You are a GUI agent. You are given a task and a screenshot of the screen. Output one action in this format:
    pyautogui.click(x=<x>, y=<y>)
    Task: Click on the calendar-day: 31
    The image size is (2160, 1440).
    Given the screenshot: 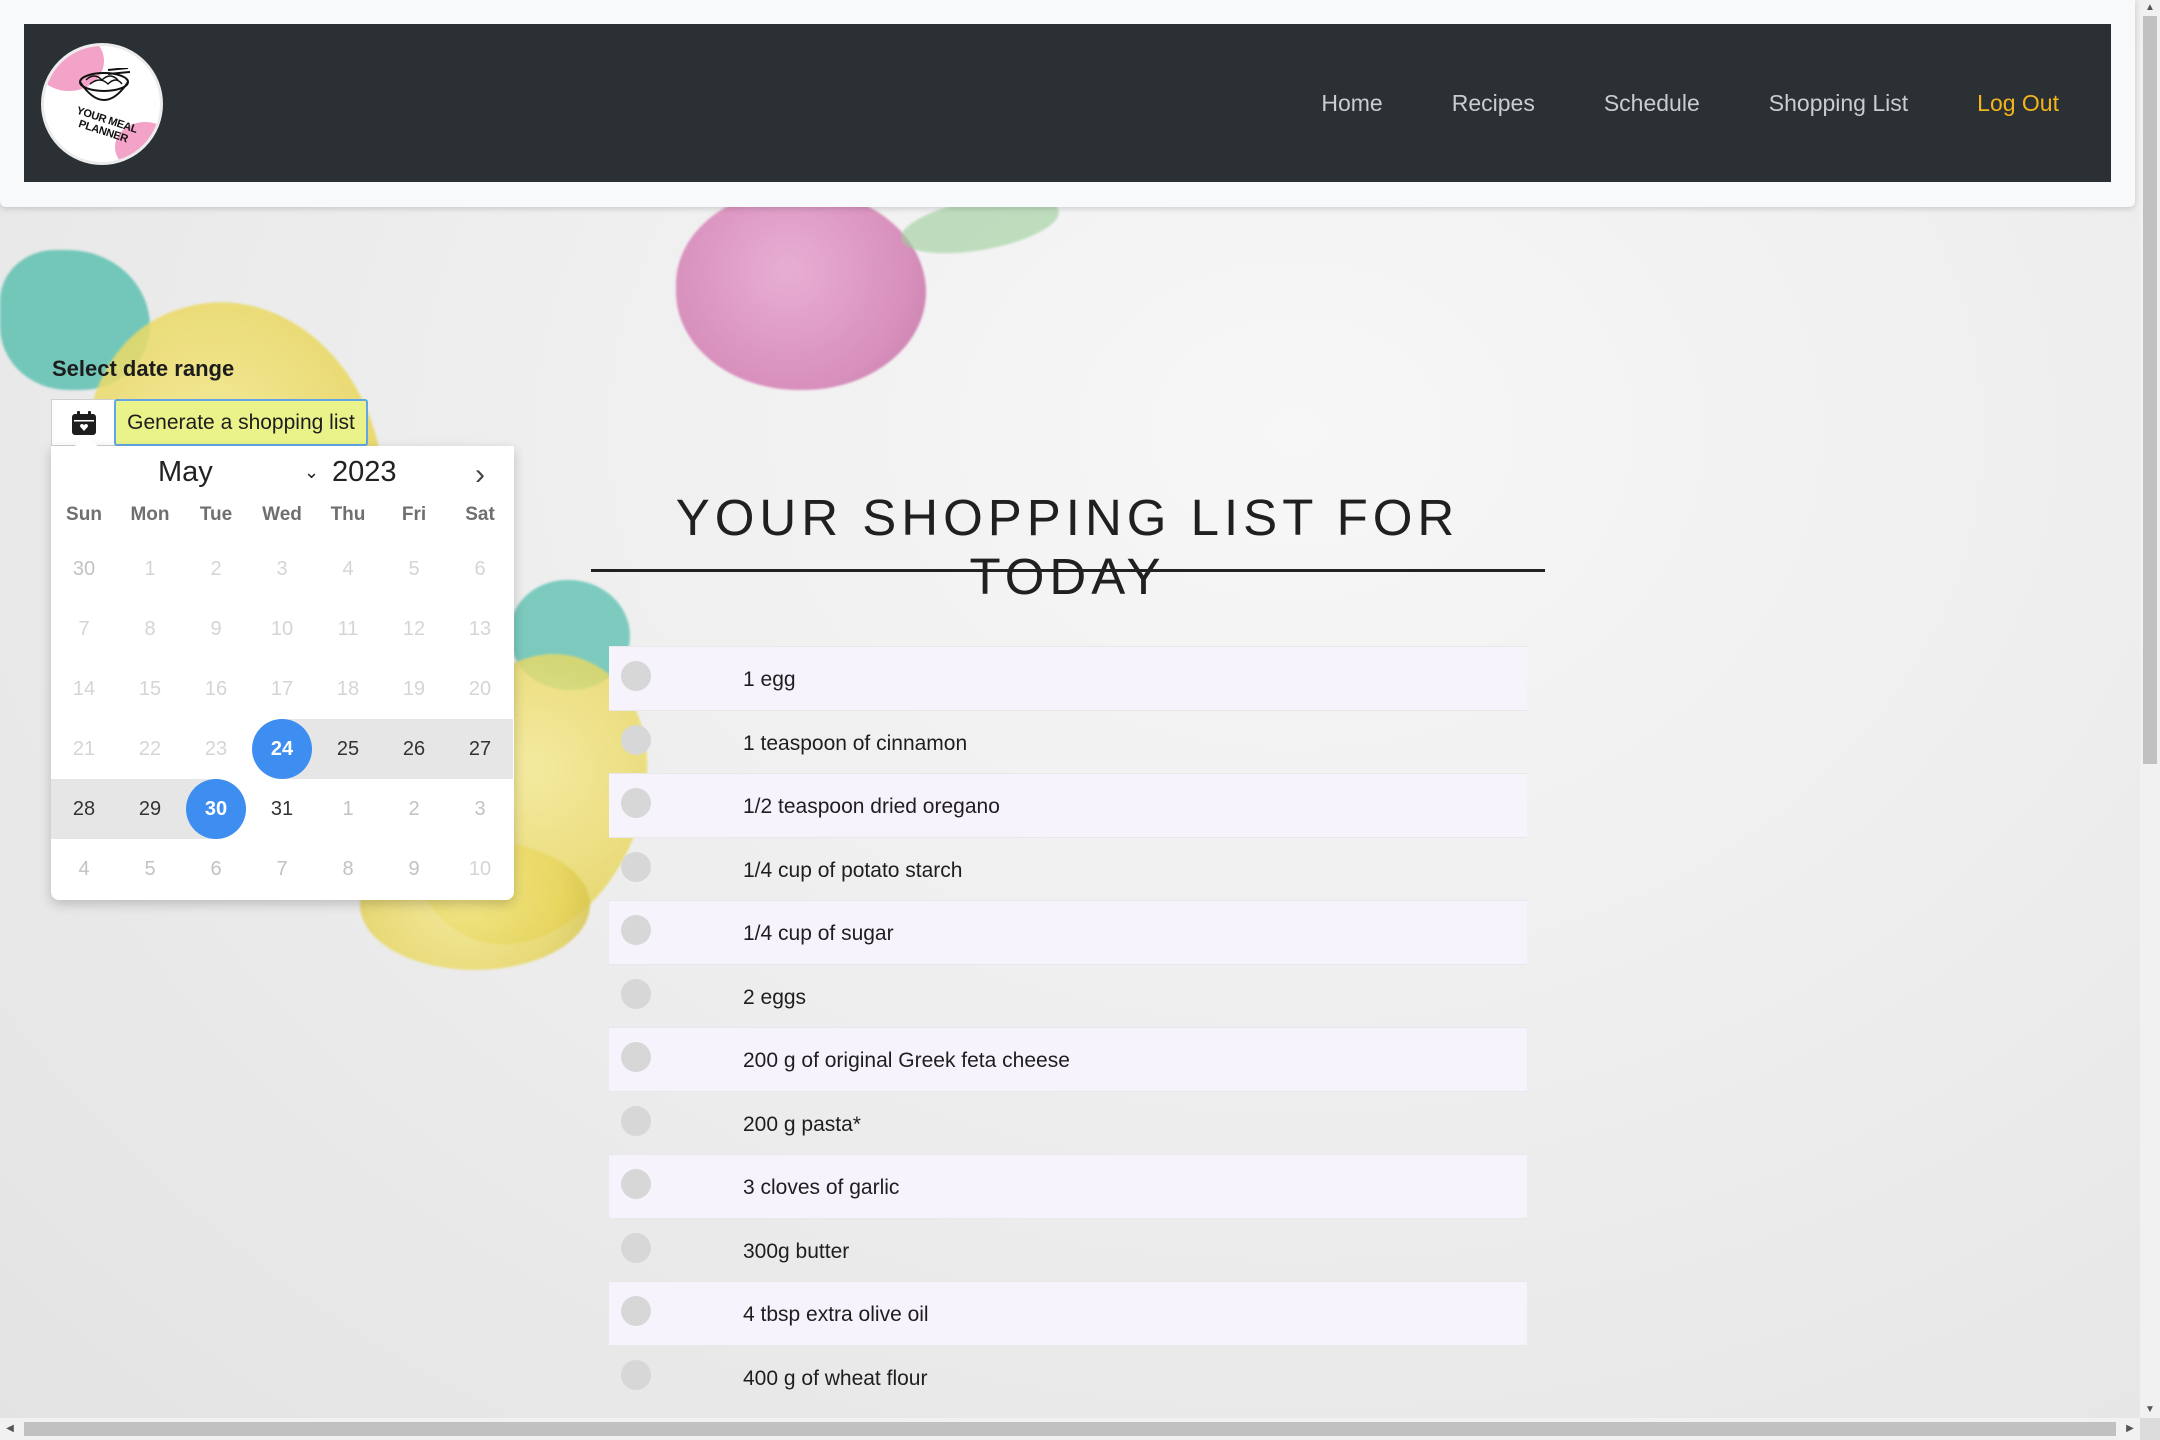 What is the action you would take?
    pyautogui.click(x=282, y=809)
    